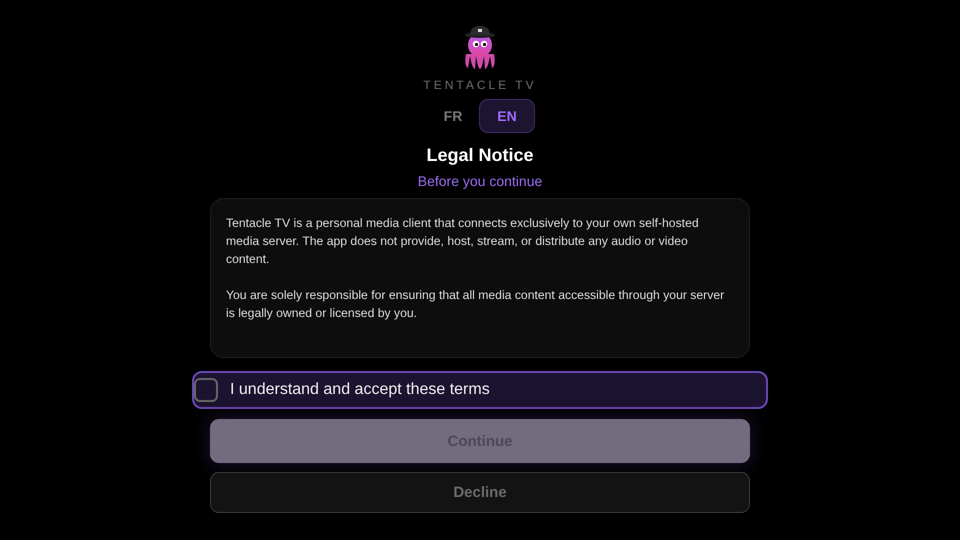 This screenshot has height=540, width=960. Describe the element at coordinates (480, 492) in the screenshot. I see `decline-button: Decline` at that location.